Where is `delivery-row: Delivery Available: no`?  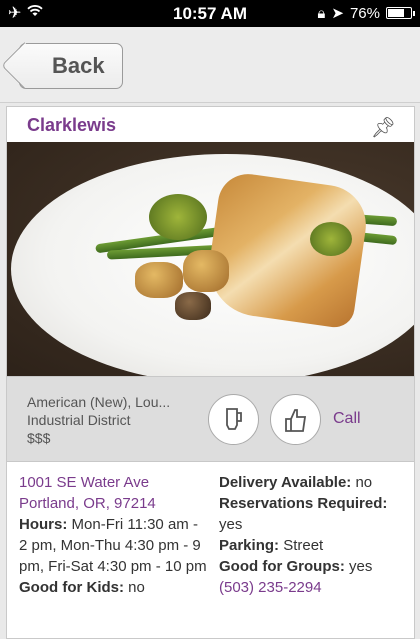 delivery-row: Delivery Available: no is located at coordinates (316, 482).